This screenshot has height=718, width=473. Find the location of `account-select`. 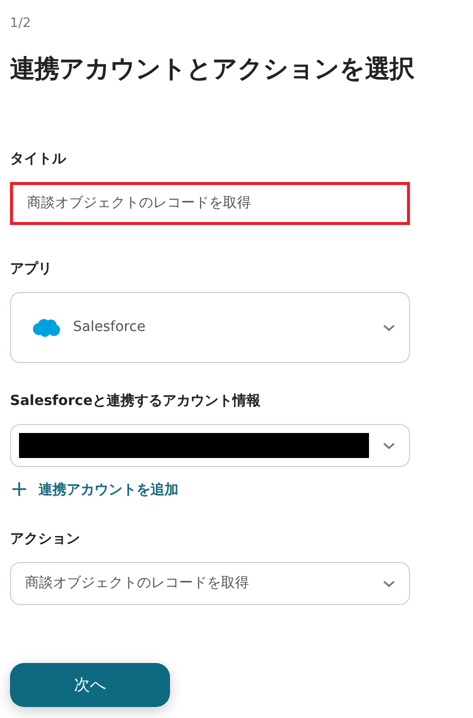

account-select is located at coordinates (210, 445).